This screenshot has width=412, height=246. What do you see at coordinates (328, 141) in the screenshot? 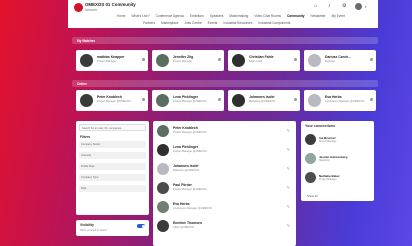
I see `connection-desc: Project Manager` at bounding box center [328, 141].